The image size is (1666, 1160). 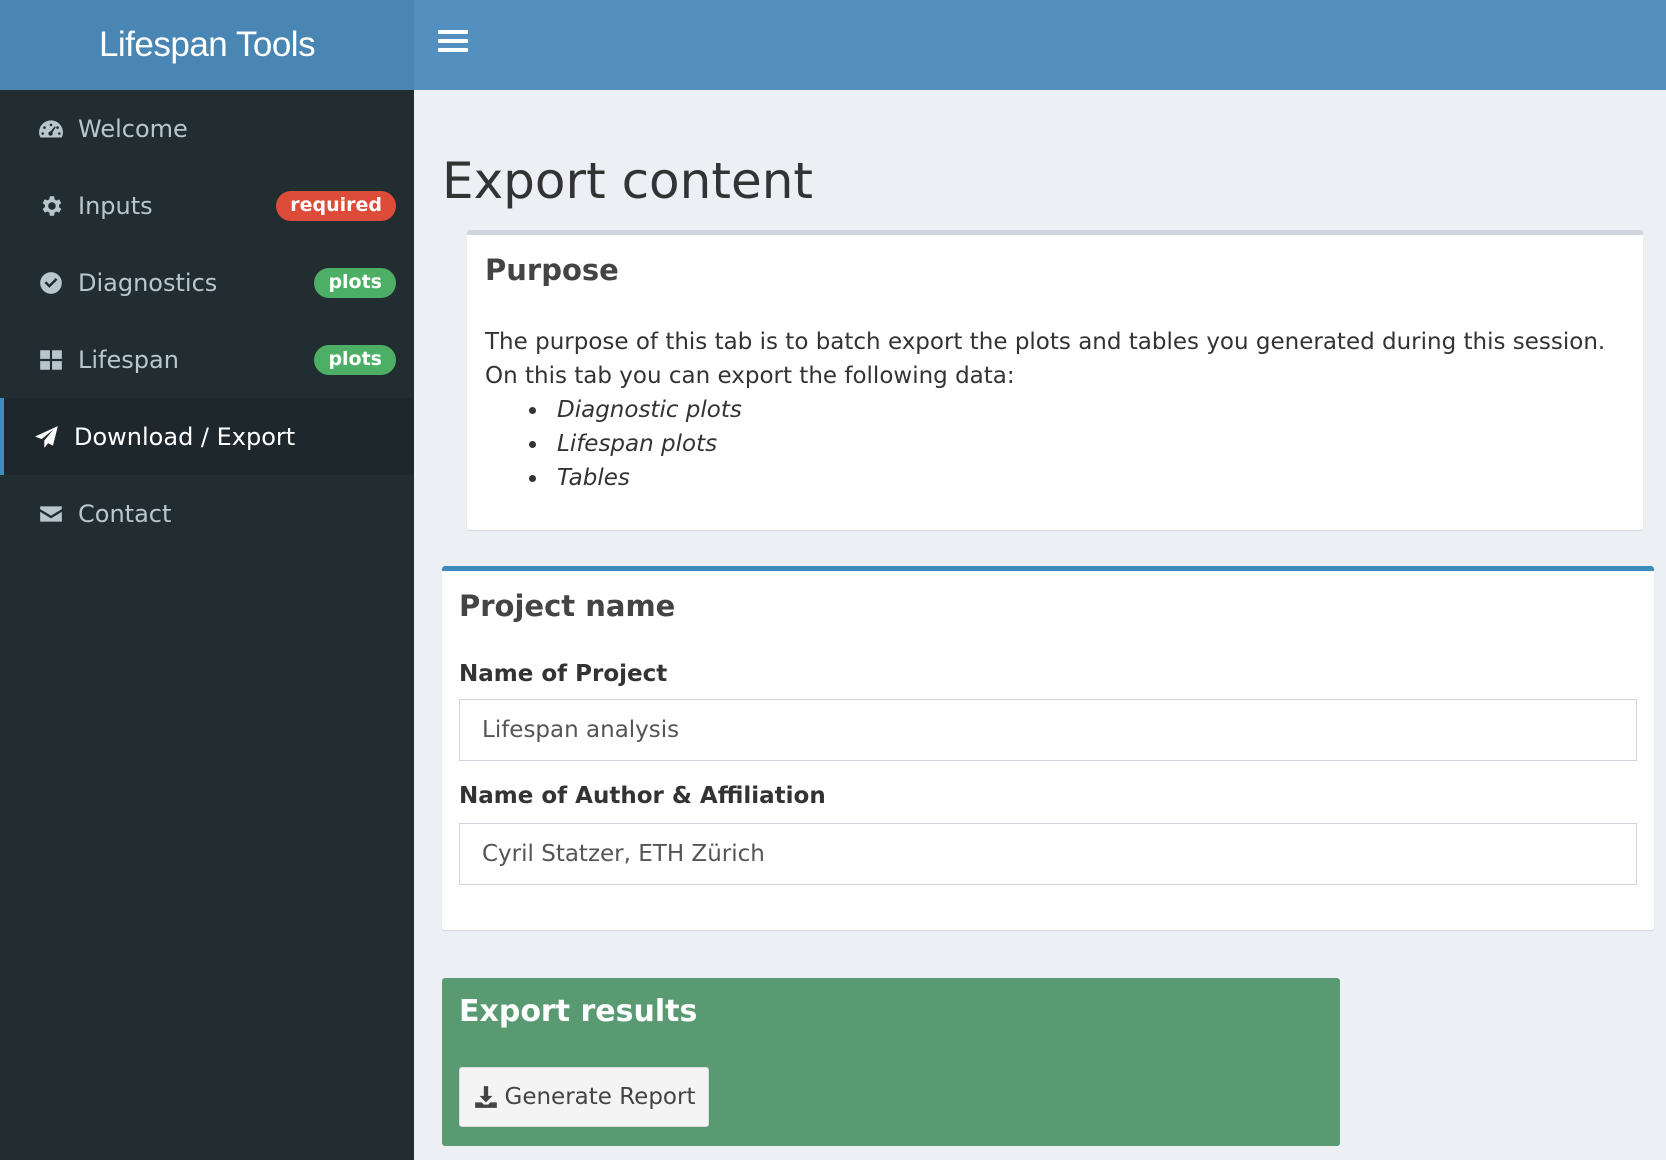 I want to click on project-name-label: Name of Project, so click(x=563, y=674).